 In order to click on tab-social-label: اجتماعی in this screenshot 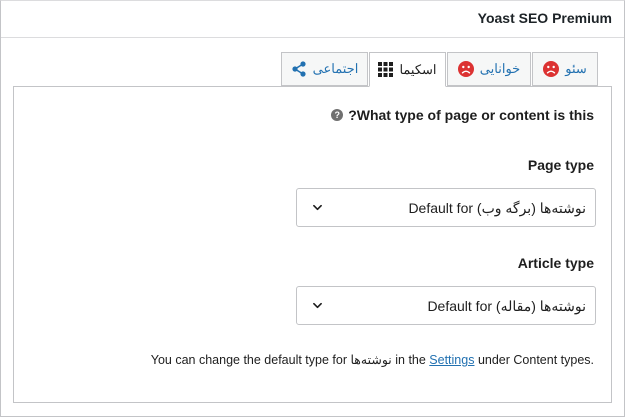, I will do `click(335, 68)`.